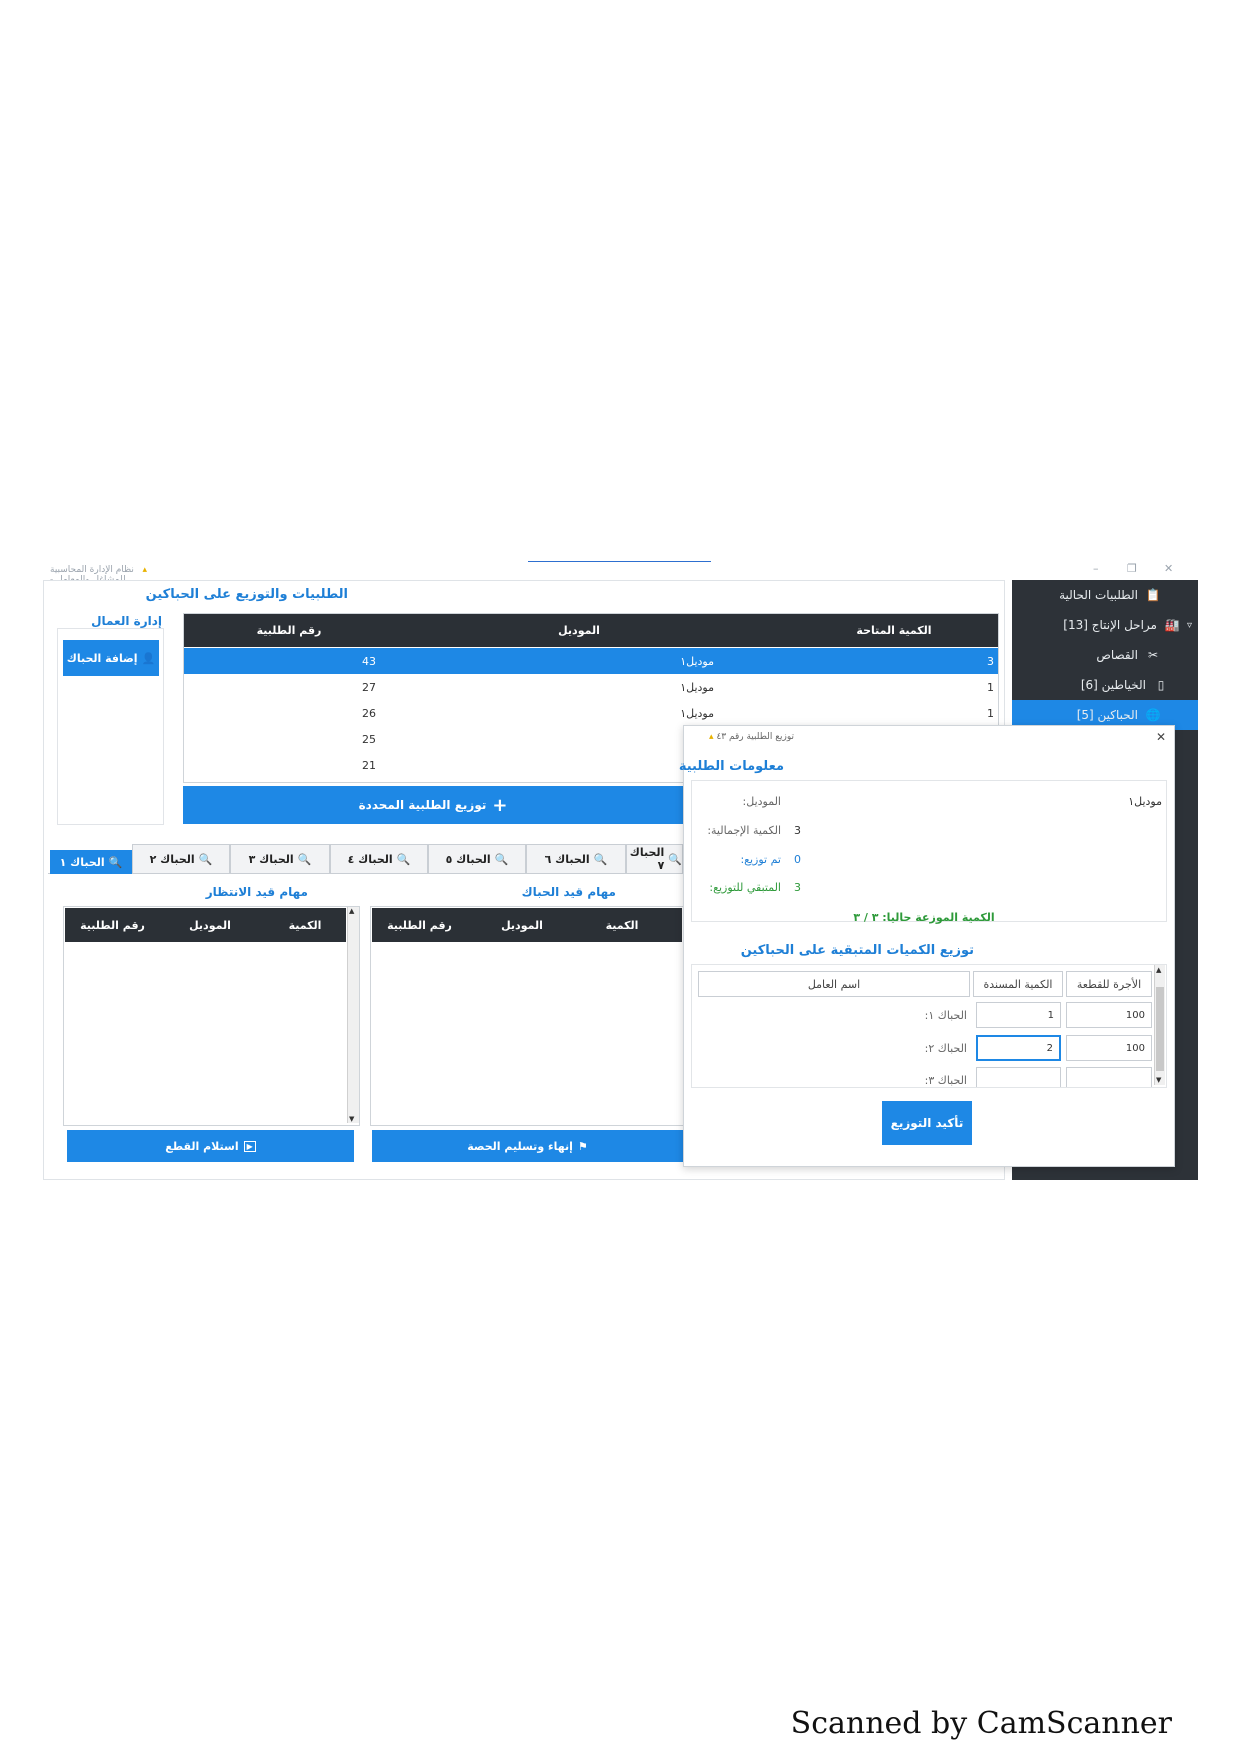  Describe the element at coordinates (1189, 625) in the screenshot. I see `chevron-down-icon: ▿` at that location.